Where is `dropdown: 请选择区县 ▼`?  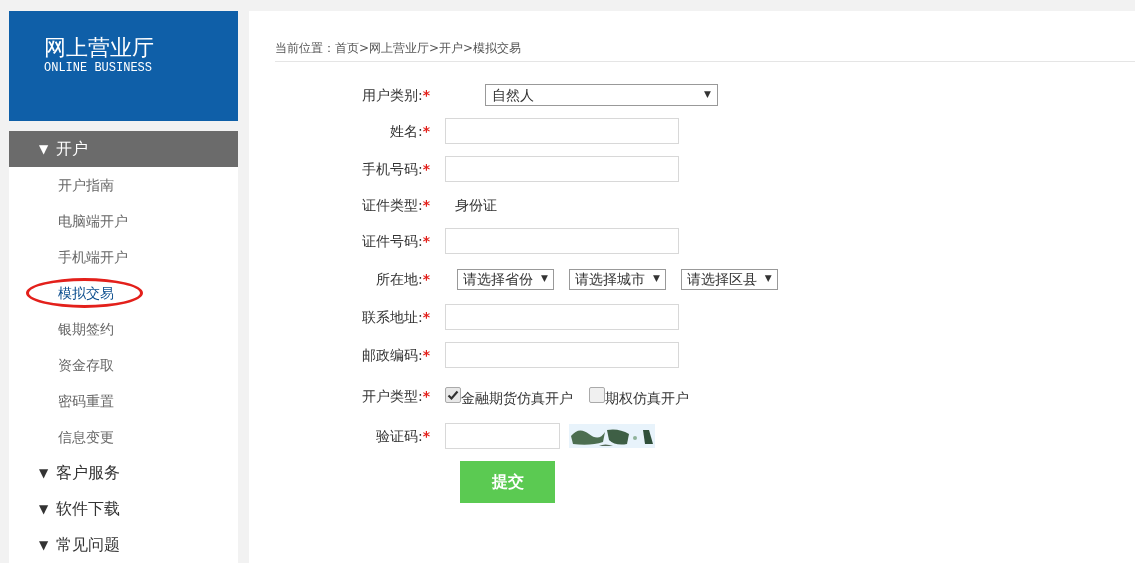
dropdown: 请选择区县 ▼ is located at coordinates (729, 279).